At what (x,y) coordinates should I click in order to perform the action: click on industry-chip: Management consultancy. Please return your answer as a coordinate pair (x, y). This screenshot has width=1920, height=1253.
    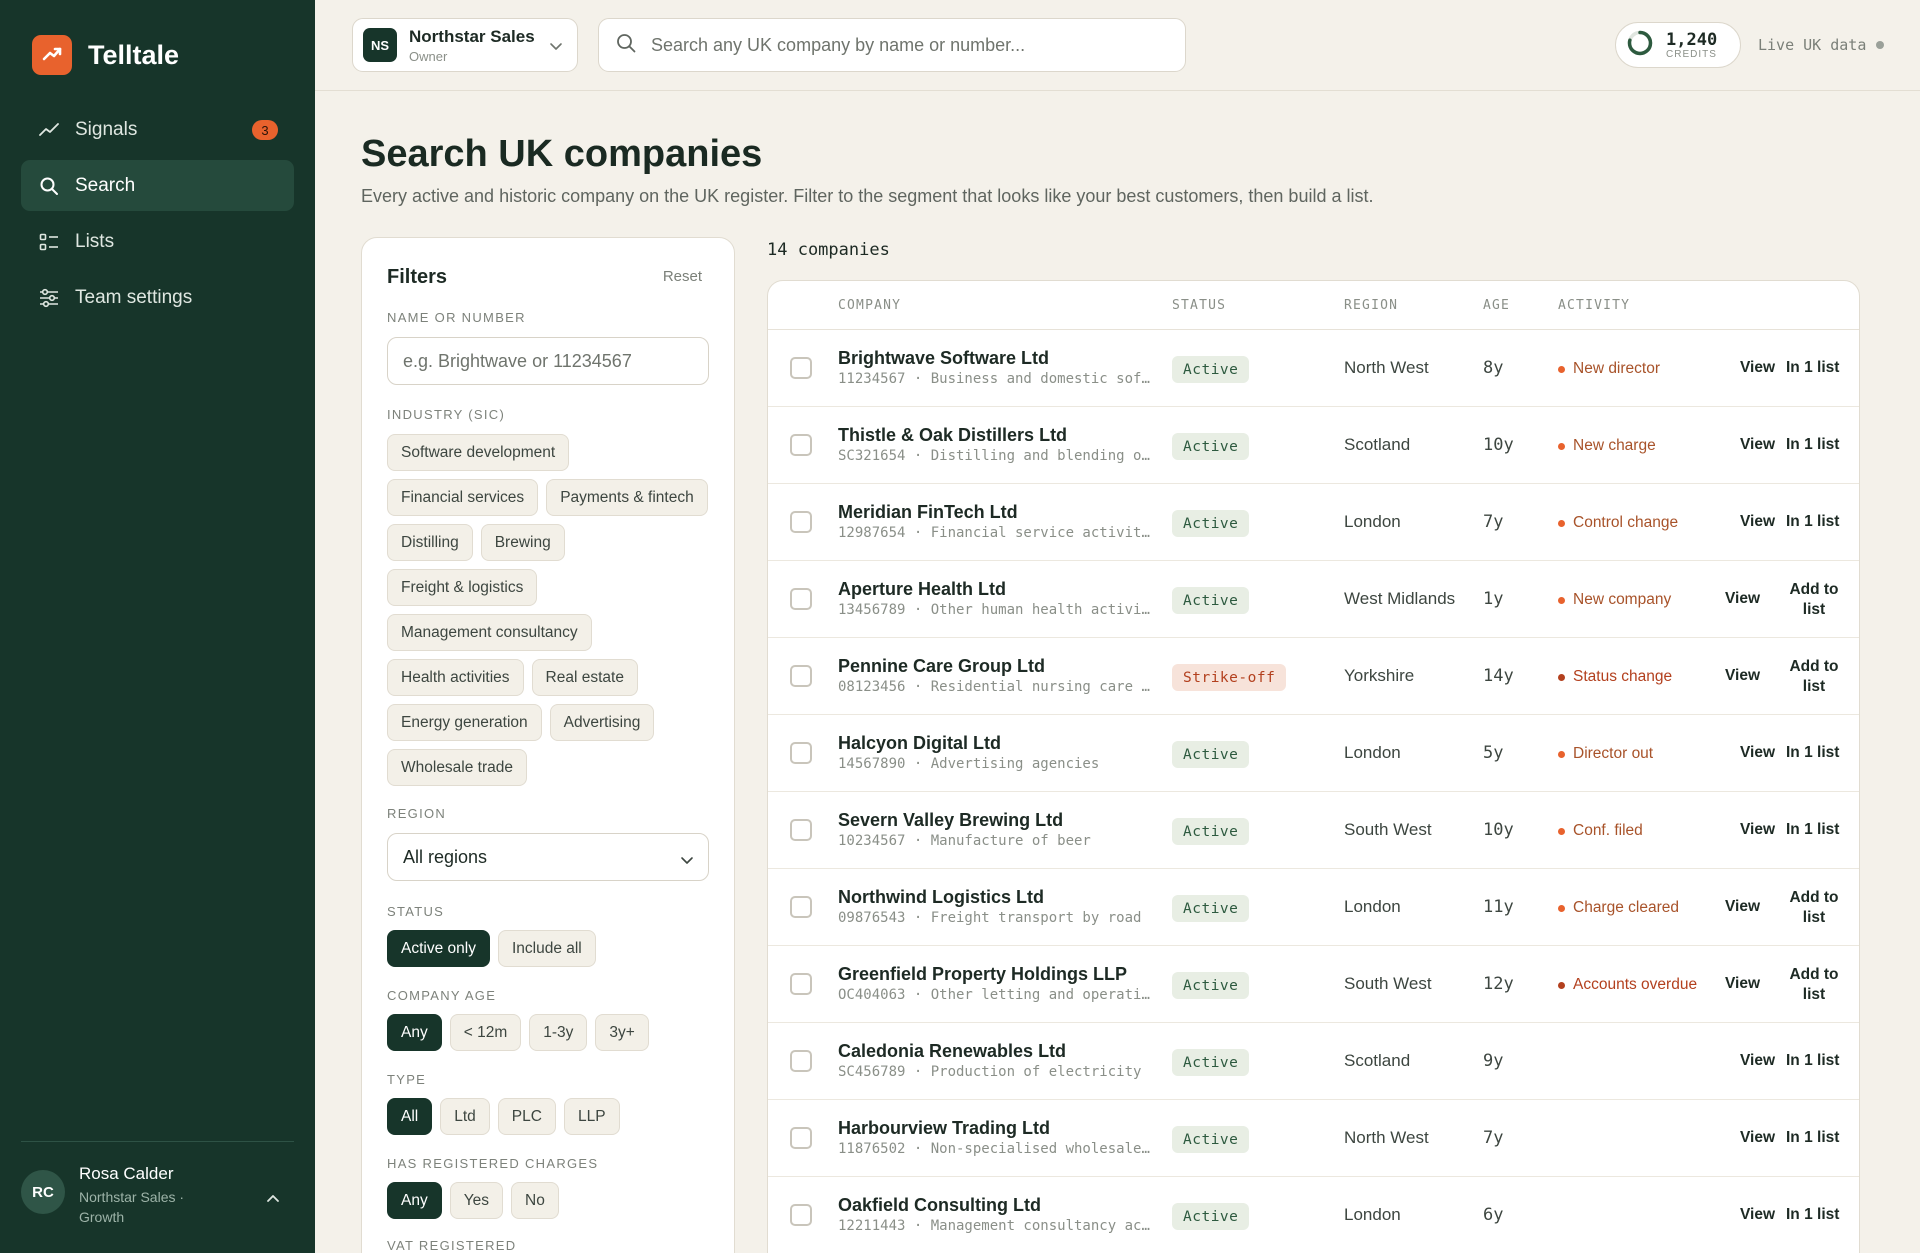
    Looking at the image, I should click on (489, 632).